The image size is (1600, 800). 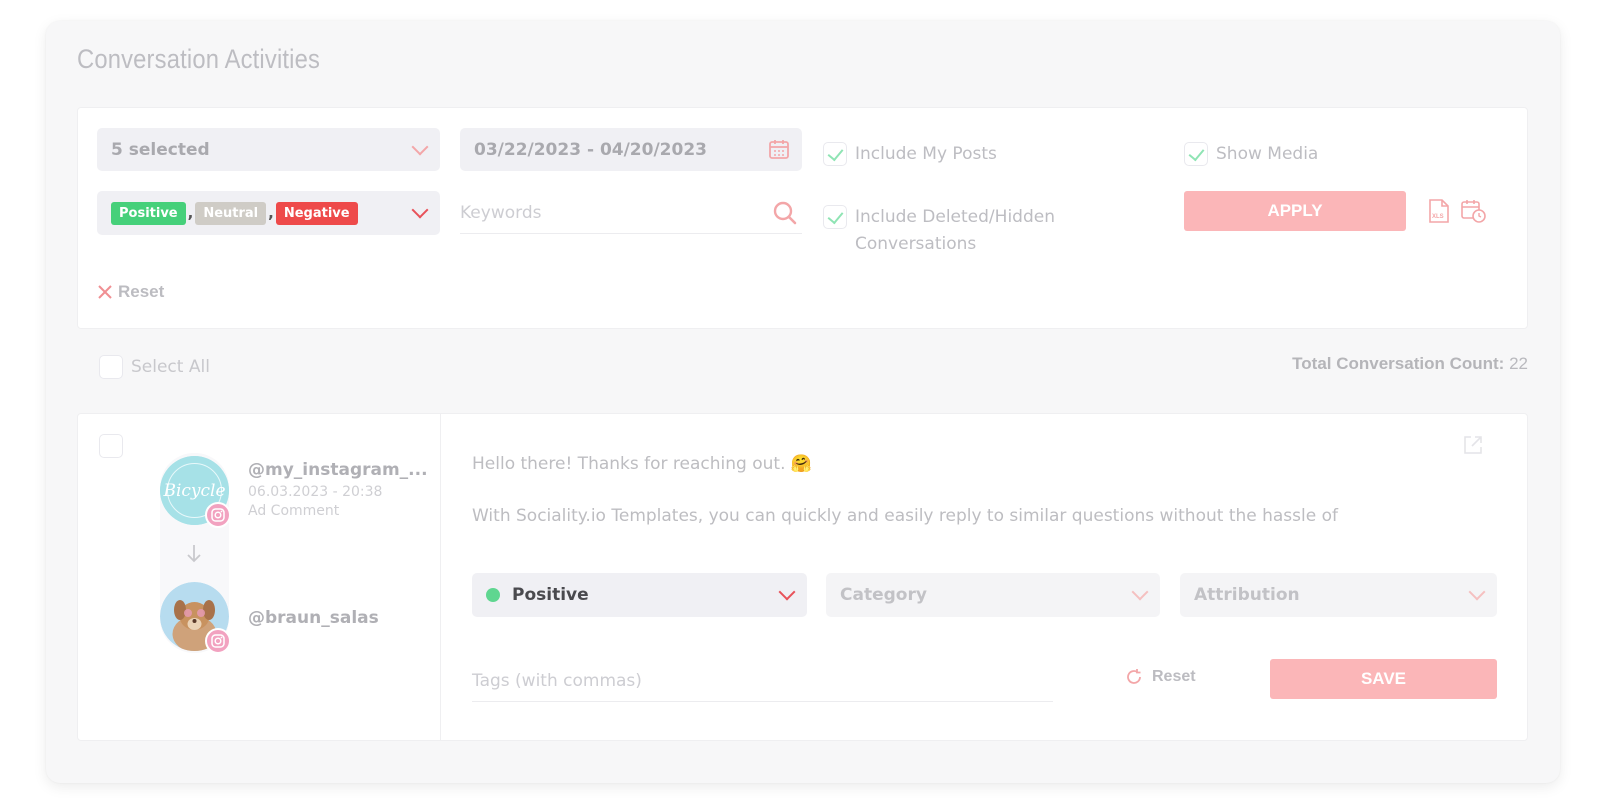 What do you see at coordinates (1174, 676) in the screenshot?
I see `reset-conversation-label: Reset` at bounding box center [1174, 676].